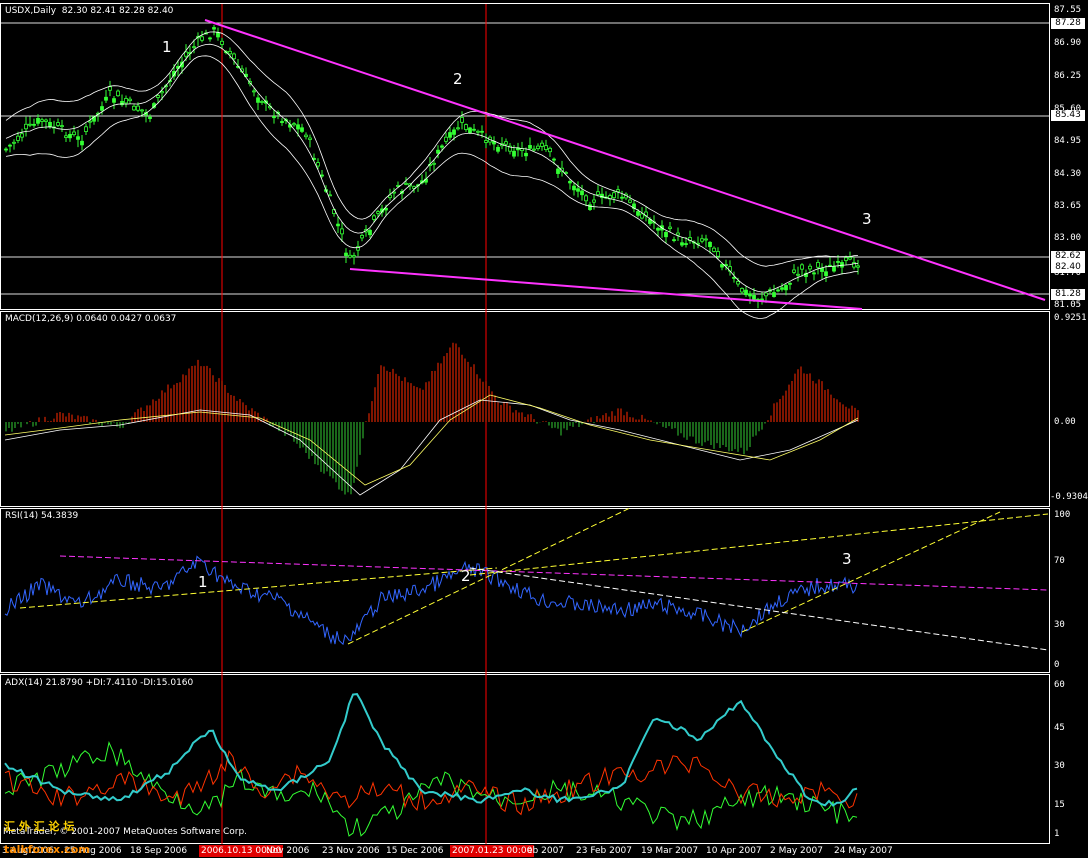 This screenshot has height=858, width=1088. Describe the element at coordinates (1059, 766) in the screenshot. I see `adx-axis-label: 30` at that location.